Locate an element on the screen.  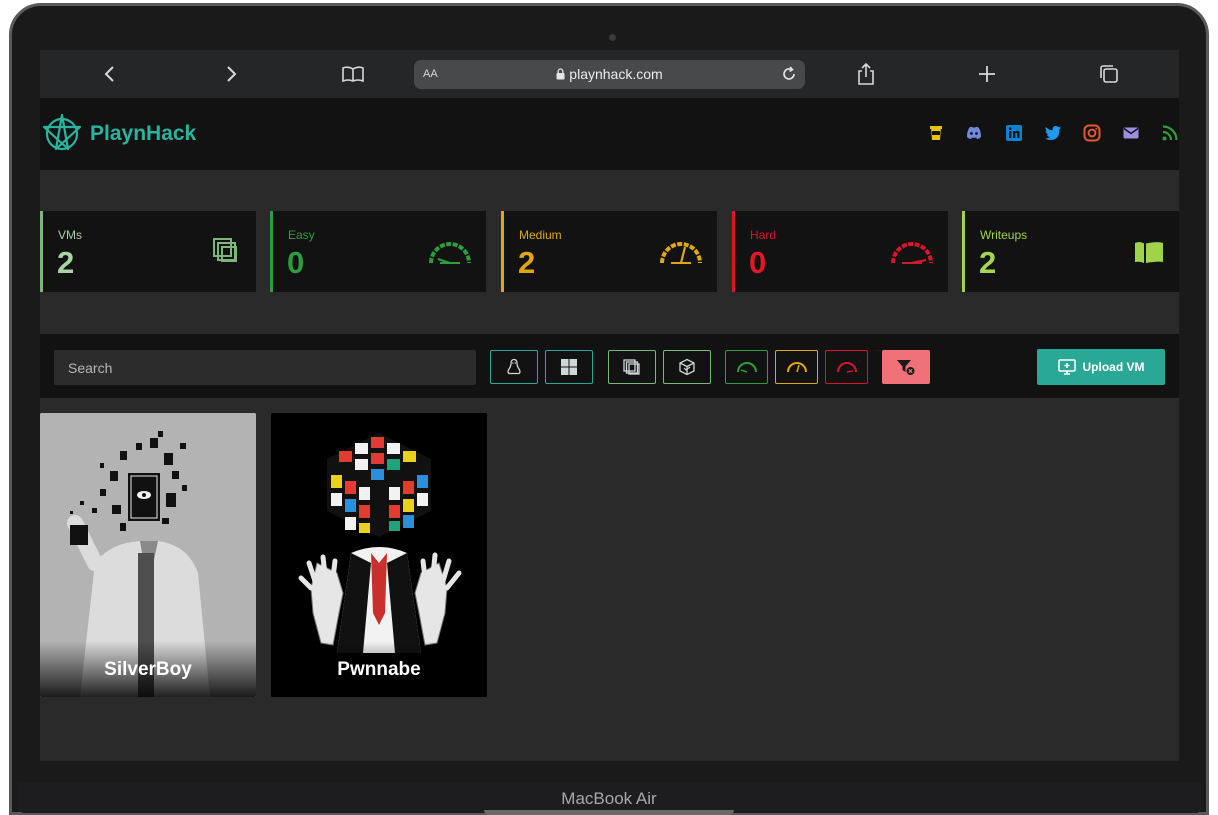
share-button is located at coordinates (866, 74).